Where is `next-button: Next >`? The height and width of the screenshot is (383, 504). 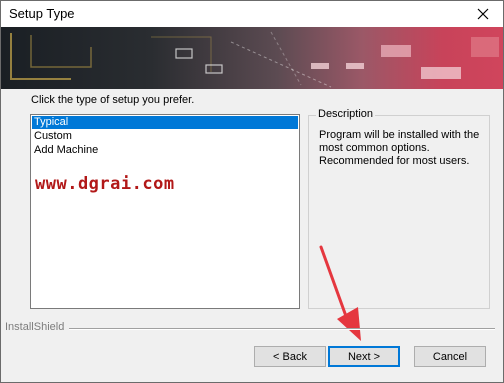
next-button: Next > is located at coordinates (364, 356).